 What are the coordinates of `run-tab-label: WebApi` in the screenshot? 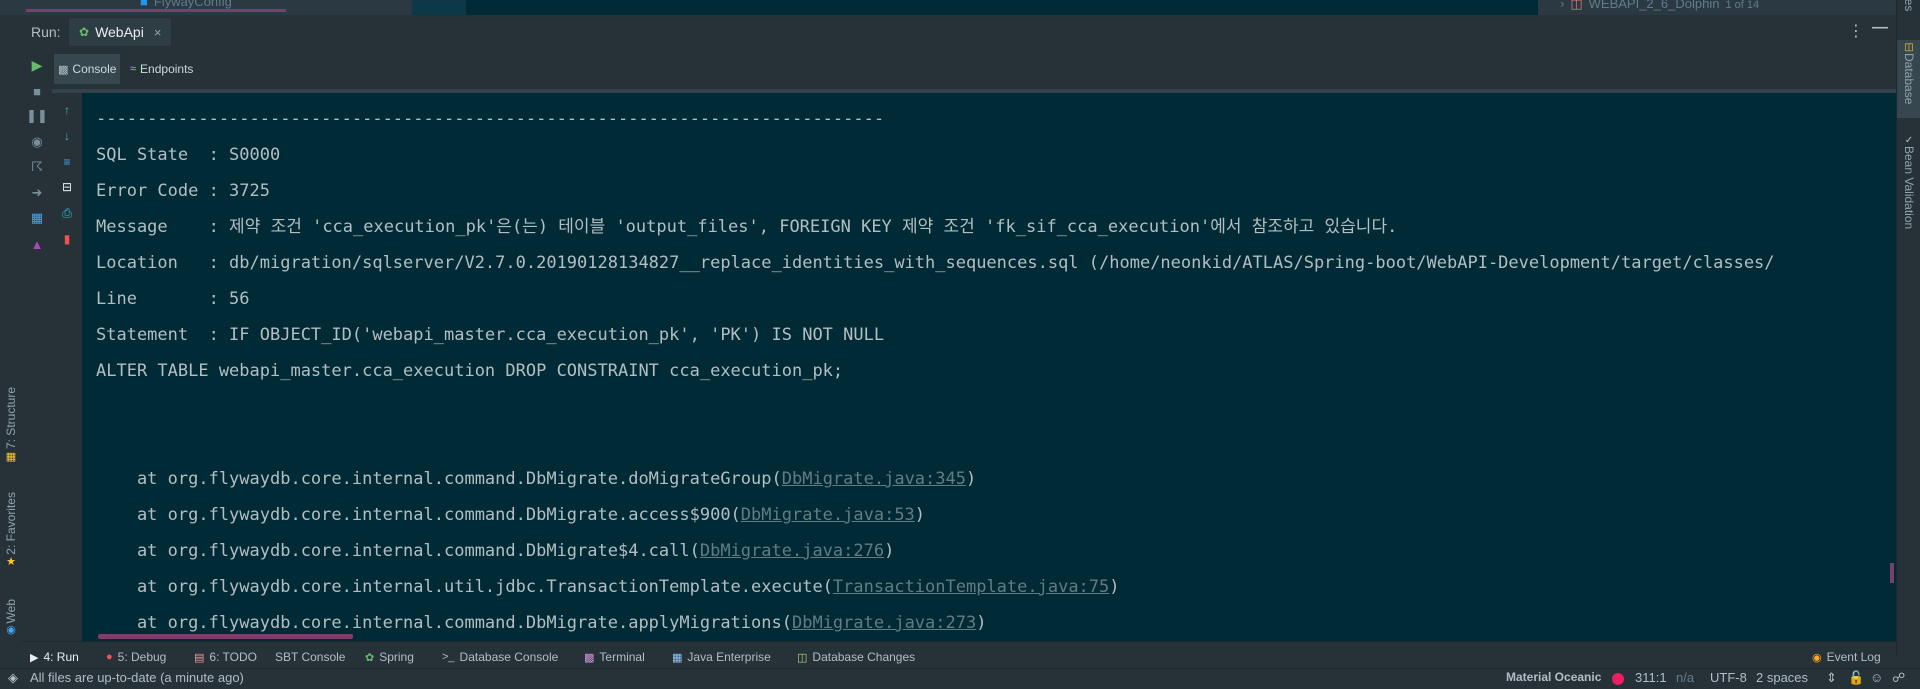 It's located at (119, 32).